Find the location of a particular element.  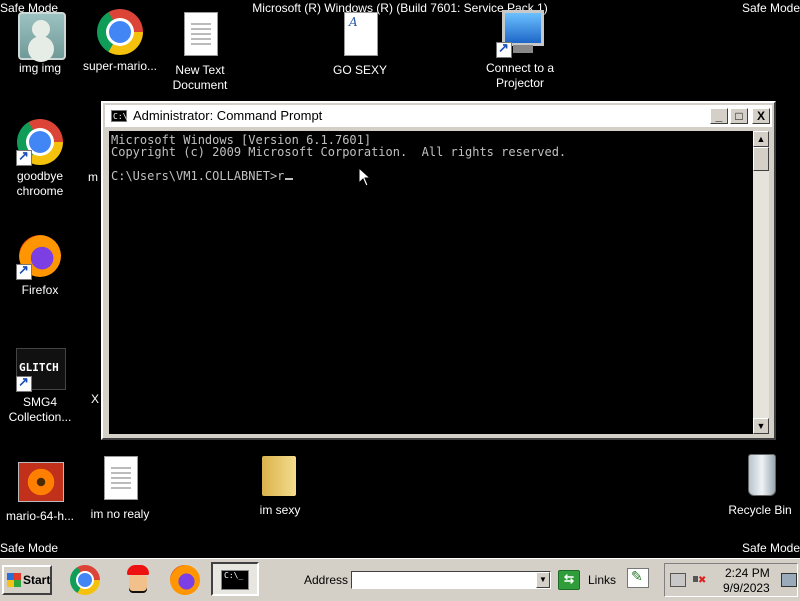

desktop-icon-im-sexy: im sexy is located at coordinates (280, 485).